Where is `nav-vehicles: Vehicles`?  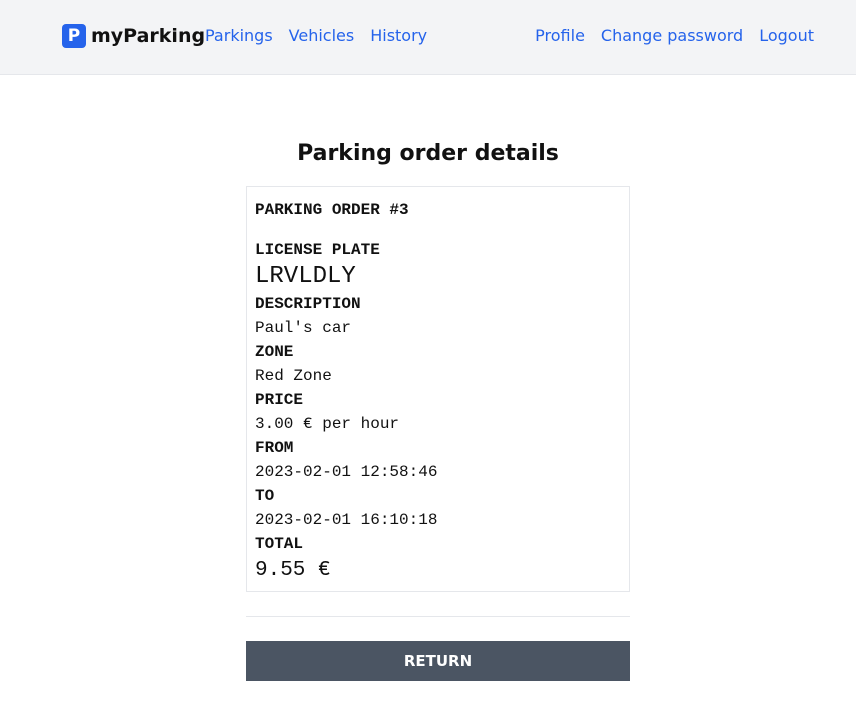 nav-vehicles: Vehicles is located at coordinates (322, 35).